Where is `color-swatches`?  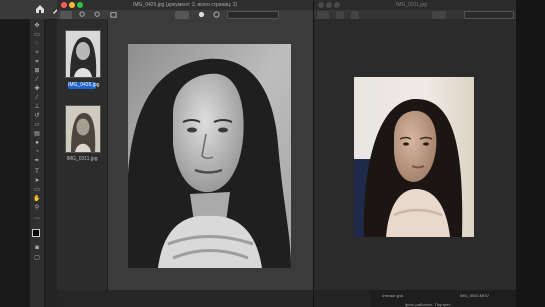 color-swatches is located at coordinates (37, 234).